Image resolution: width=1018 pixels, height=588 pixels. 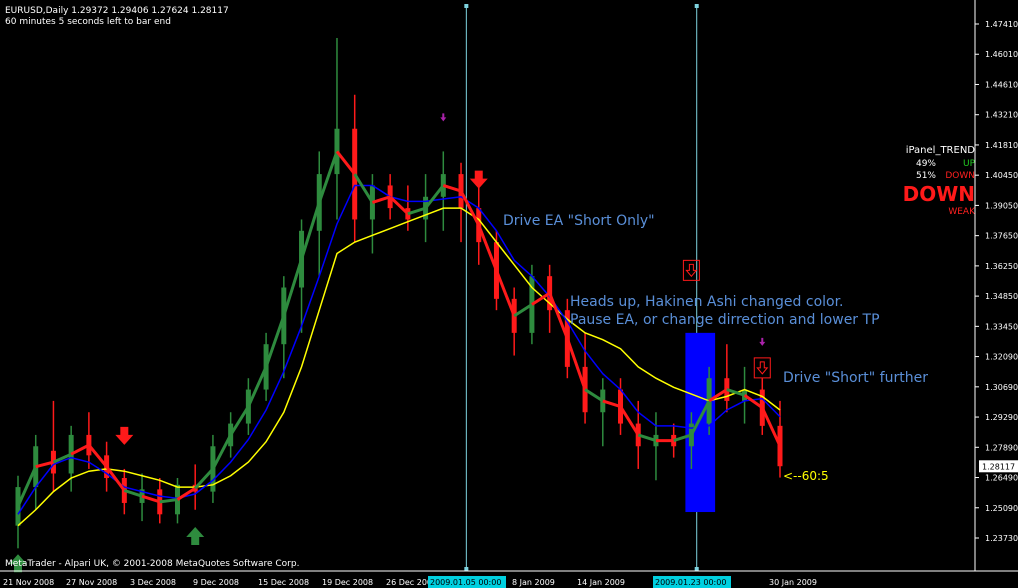 What do you see at coordinates (601, 582) in the screenshot?
I see `time-tick-label: 14 Jan 2009` at bounding box center [601, 582].